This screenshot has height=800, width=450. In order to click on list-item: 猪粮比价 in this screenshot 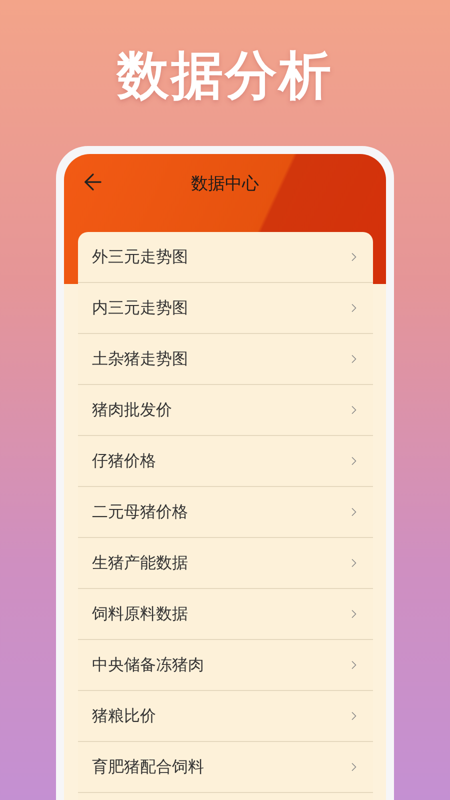, I will do `click(225, 716)`.